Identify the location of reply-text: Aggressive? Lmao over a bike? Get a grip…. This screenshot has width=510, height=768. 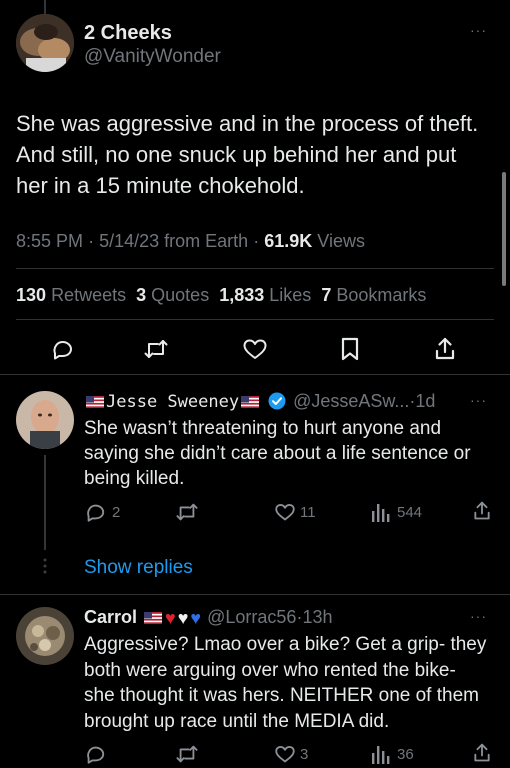
(285, 683).